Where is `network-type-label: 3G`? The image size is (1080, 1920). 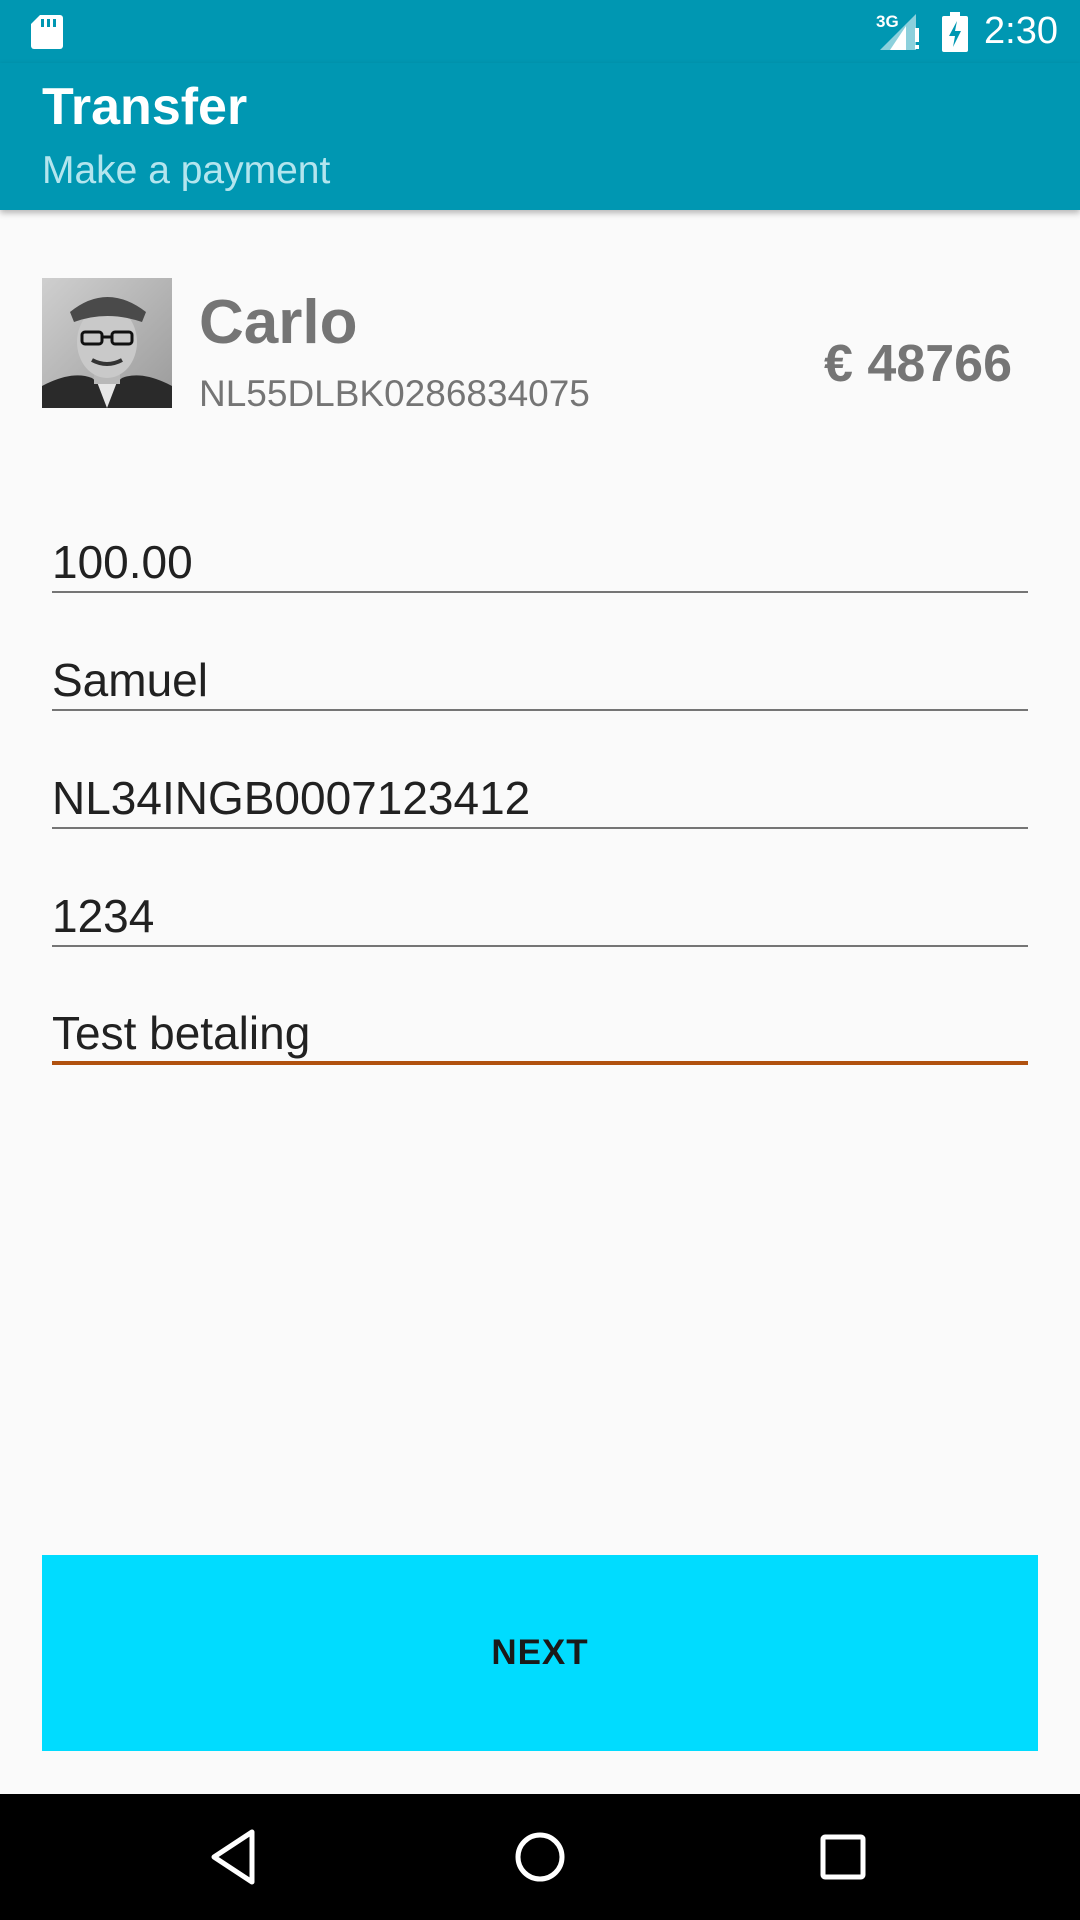
network-type-label: 3G is located at coordinates (887, 21).